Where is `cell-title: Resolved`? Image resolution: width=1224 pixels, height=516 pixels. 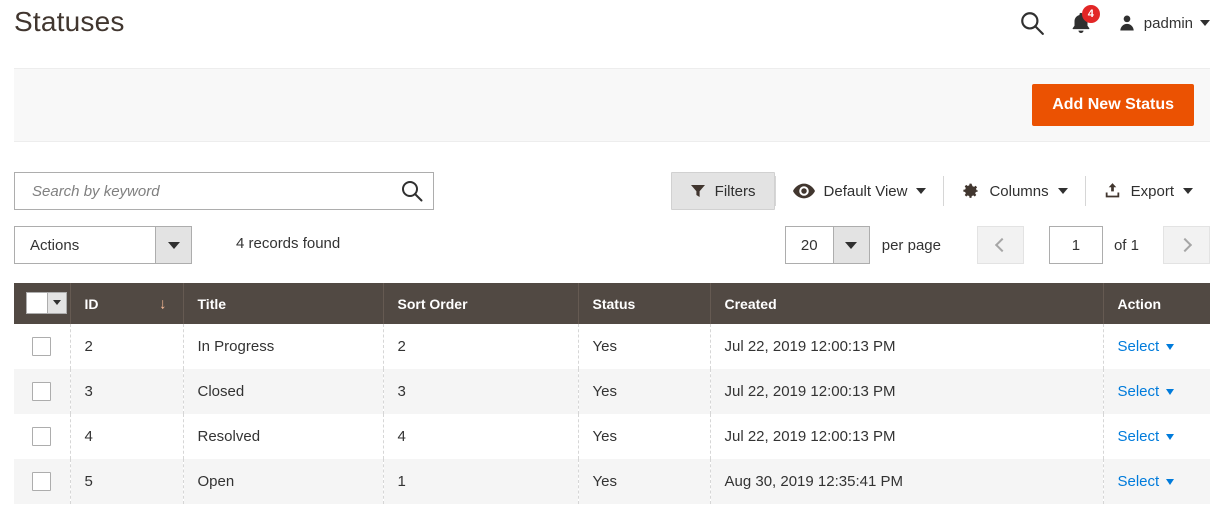
cell-title: Resolved is located at coordinates (283, 436).